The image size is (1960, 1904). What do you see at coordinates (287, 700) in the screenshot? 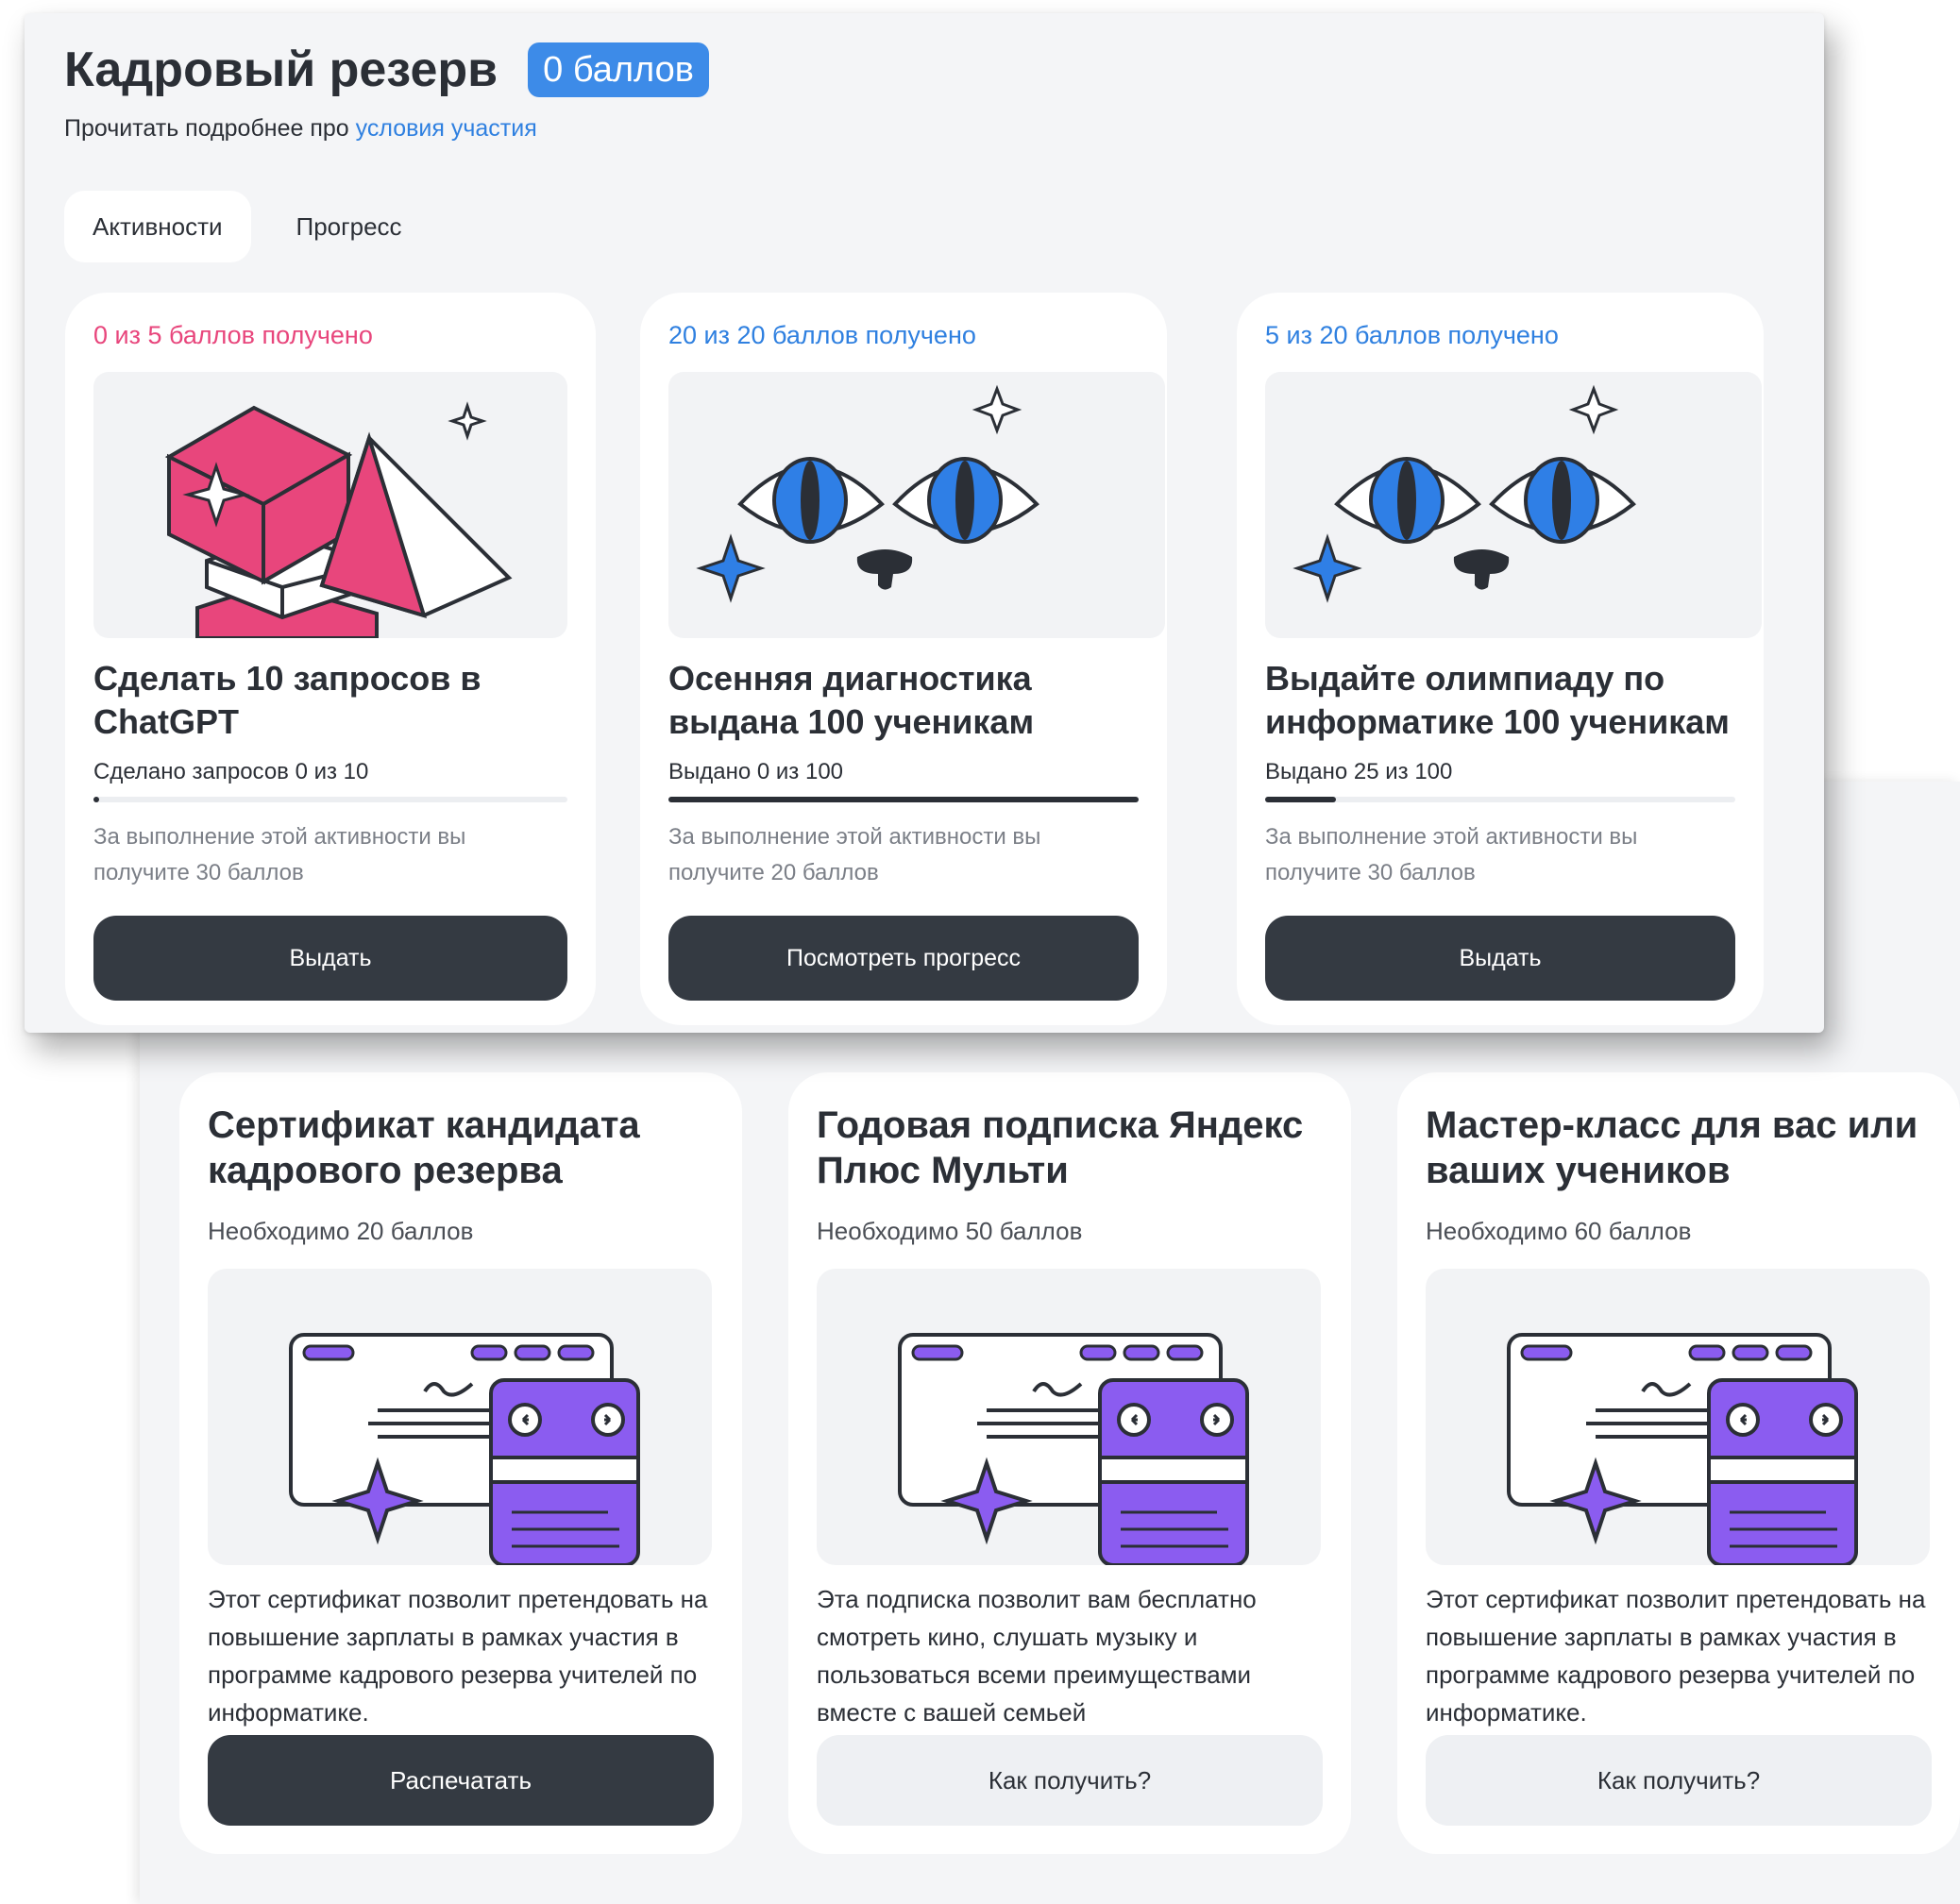
I see `activity-title: Сделать 10 запросов в ChatGPT` at bounding box center [287, 700].